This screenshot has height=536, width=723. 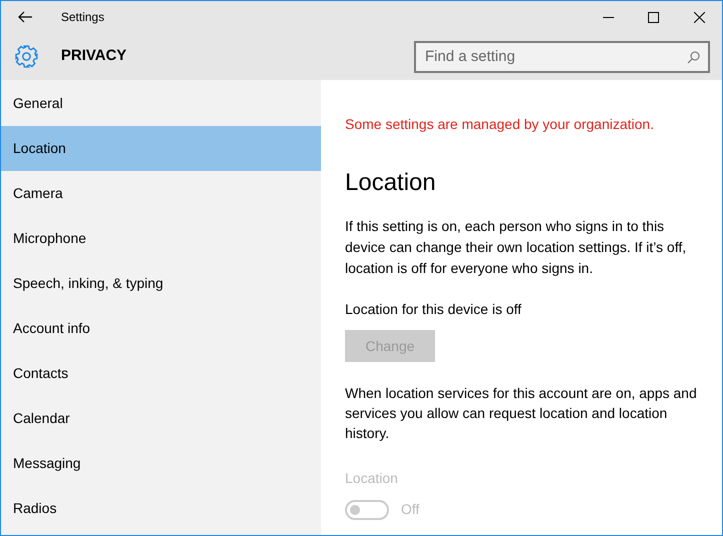 I want to click on page-title: PRIVACY, so click(x=94, y=56).